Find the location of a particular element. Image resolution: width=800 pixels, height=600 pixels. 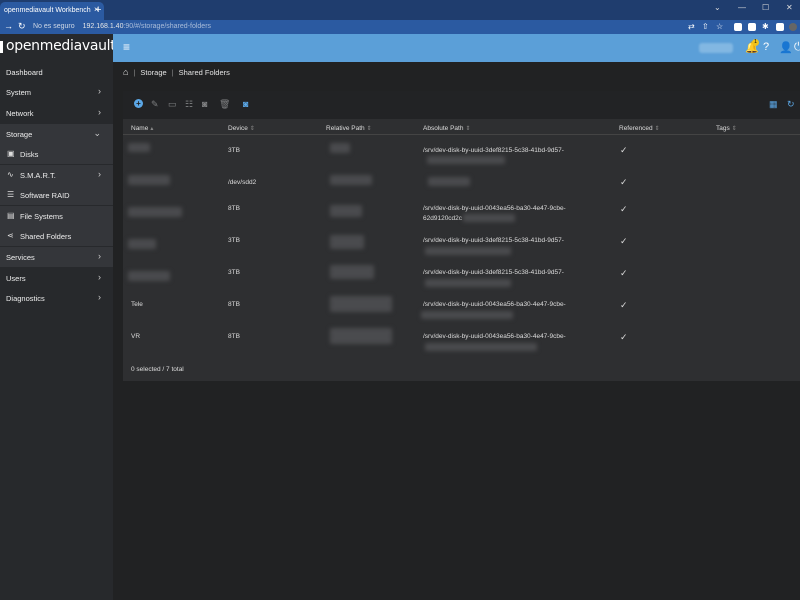

column-header-tags: Tags ⇕ is located at coordinates (726, 128).